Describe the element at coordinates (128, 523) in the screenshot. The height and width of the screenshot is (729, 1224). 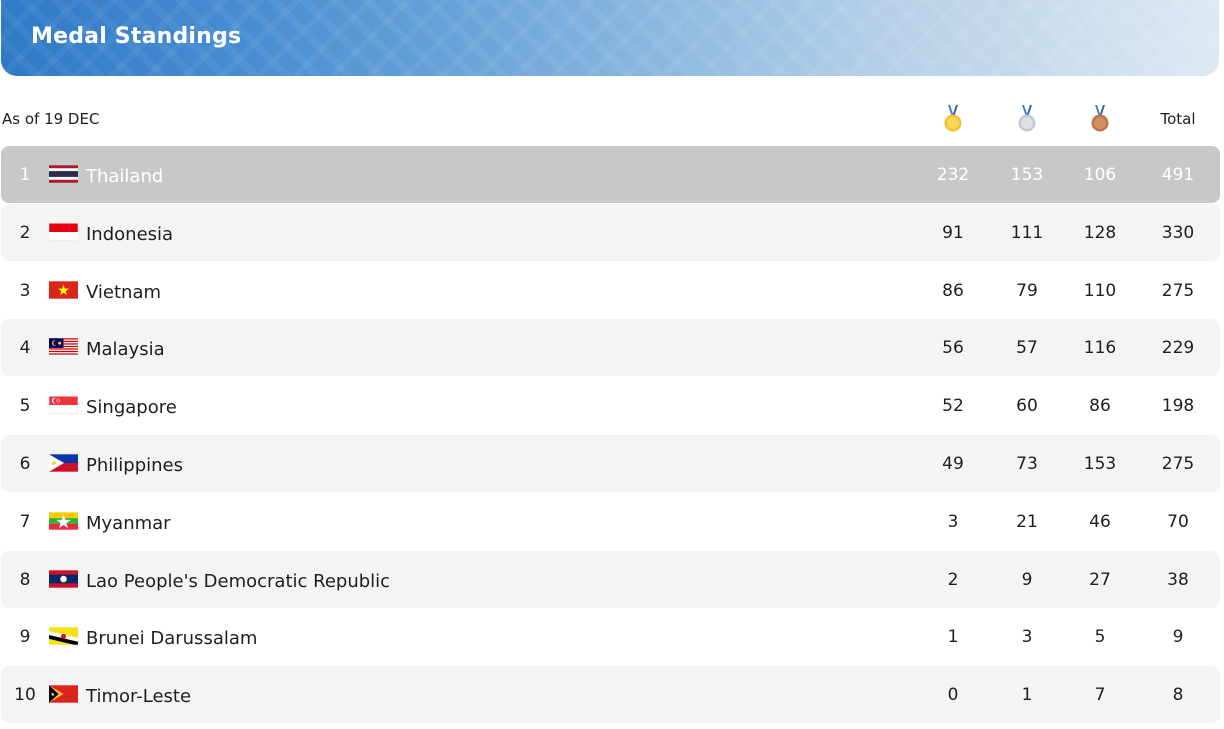
I see `country-name: Myanmar` at that location.